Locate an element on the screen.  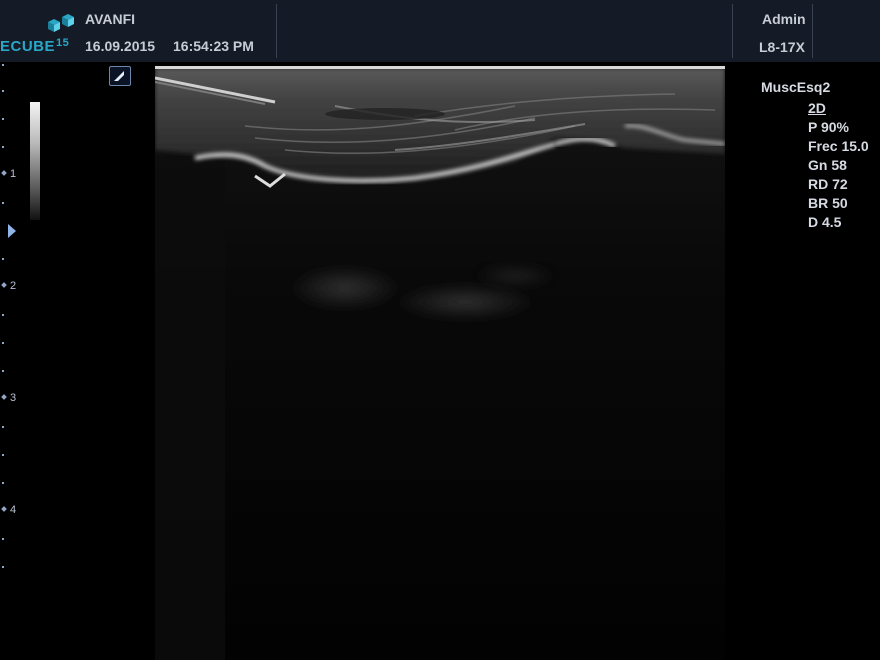
depth-label-3: 3 is located at coordinates (8, 398).